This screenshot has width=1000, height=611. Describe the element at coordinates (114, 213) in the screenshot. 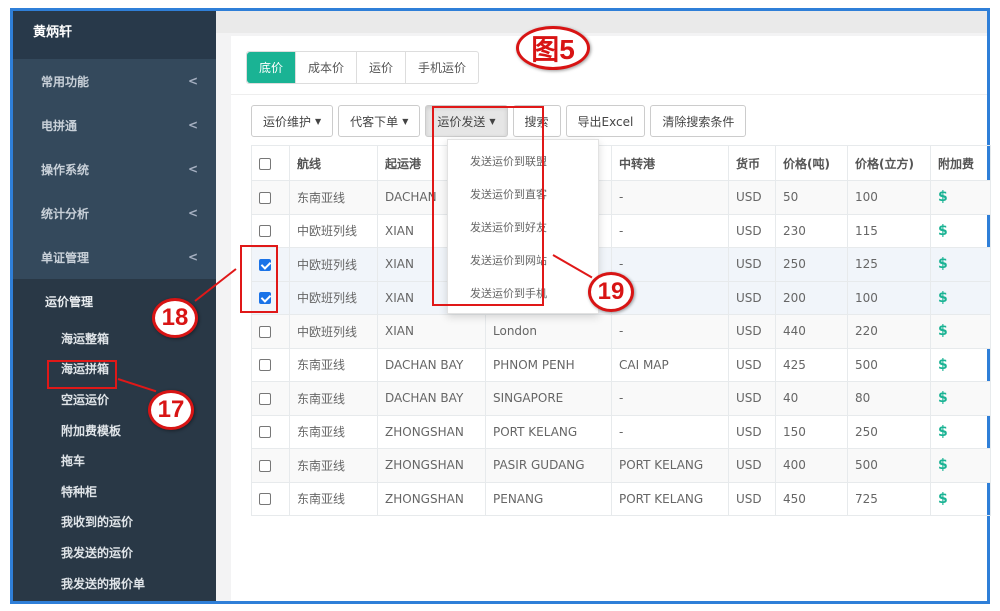

I see `sidebar-item: 统计分析 <` at that location.